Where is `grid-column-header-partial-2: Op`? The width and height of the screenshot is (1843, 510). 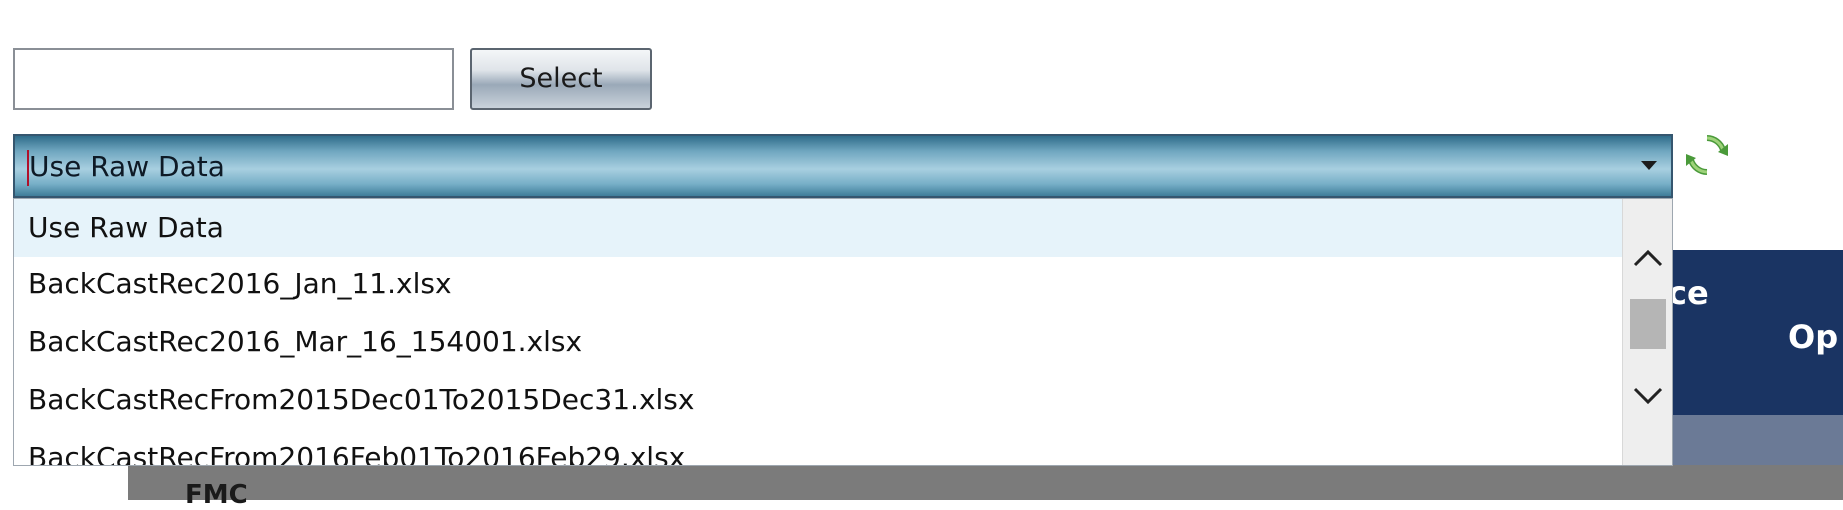
grid-column-header-partial-2: Op is located at coordinates (1813, 337).